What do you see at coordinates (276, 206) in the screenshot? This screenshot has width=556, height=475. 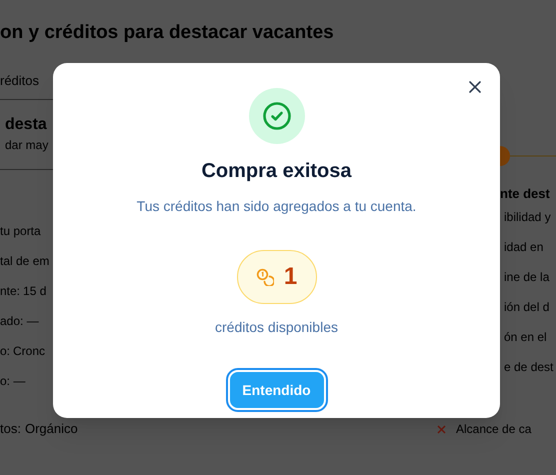 I see `dialog-message: Tus créditos han sido agregados a tu cuenta.` at bounding box center [276, 206].